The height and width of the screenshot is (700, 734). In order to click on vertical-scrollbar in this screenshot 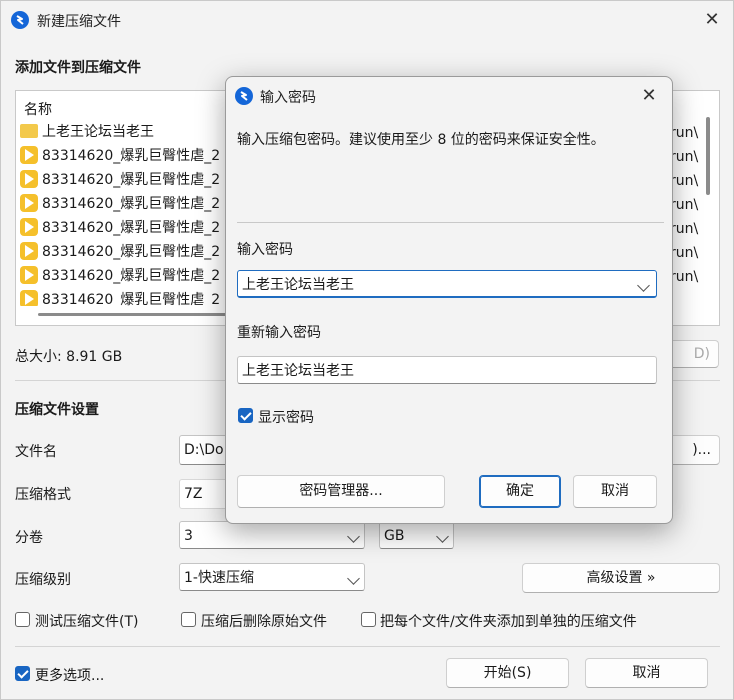, I will do `click(708, 156)`.